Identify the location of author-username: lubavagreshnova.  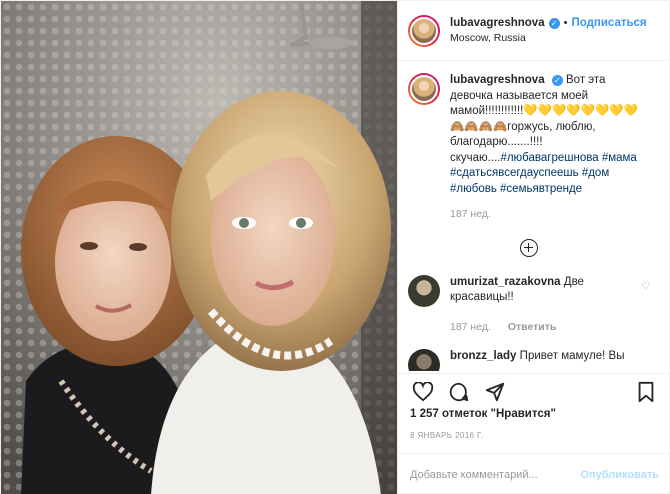
(497, 23).